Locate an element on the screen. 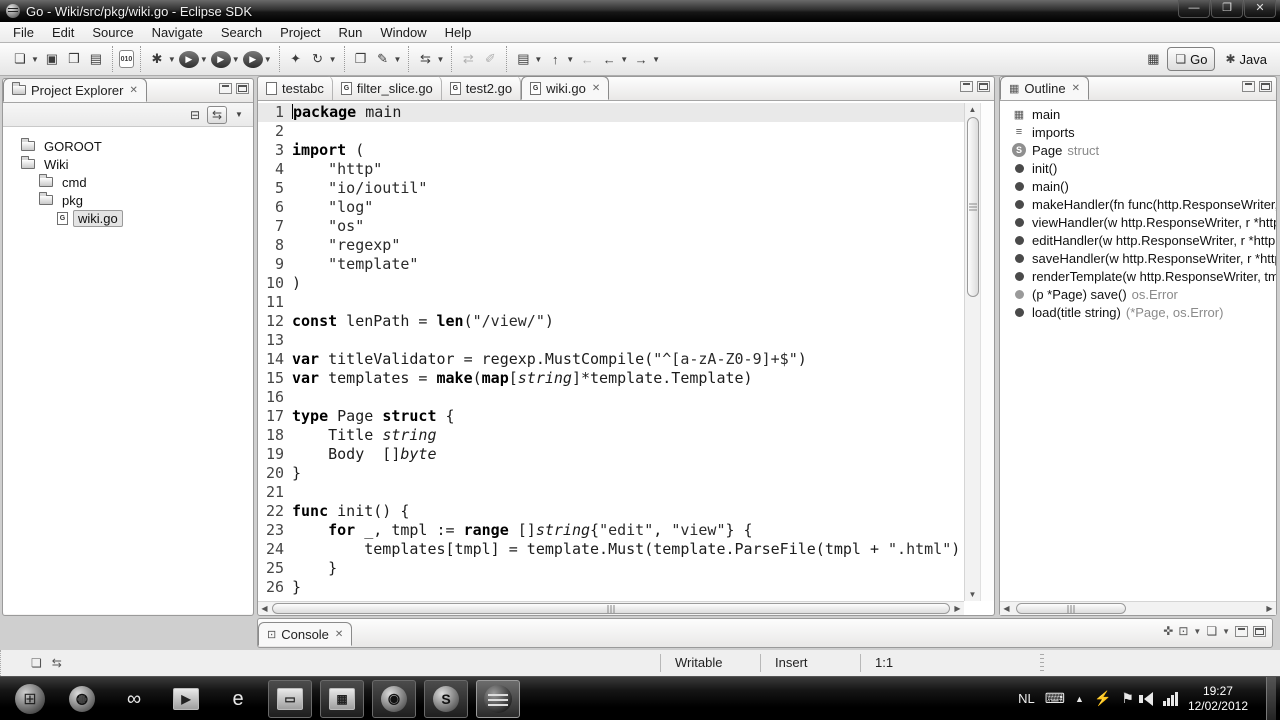  overview-ruler is located at coordinates (987, 352).